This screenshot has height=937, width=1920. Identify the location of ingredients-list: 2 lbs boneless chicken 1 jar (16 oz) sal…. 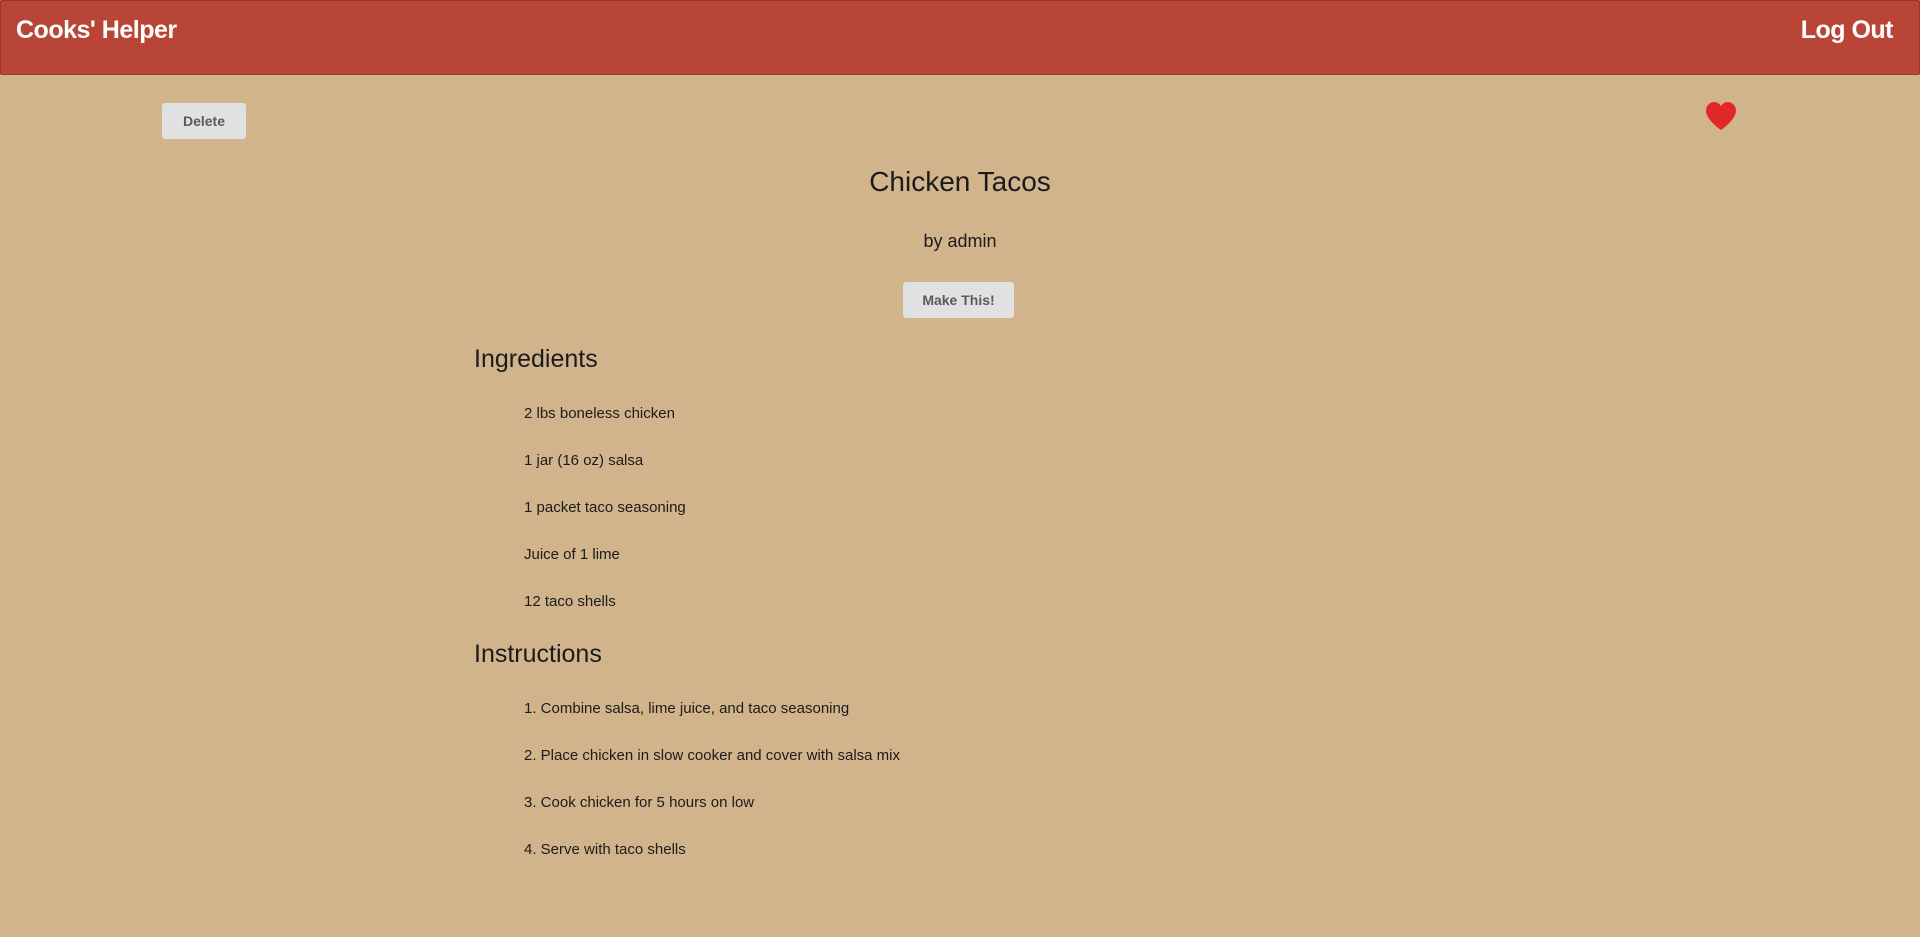
(605, 521).